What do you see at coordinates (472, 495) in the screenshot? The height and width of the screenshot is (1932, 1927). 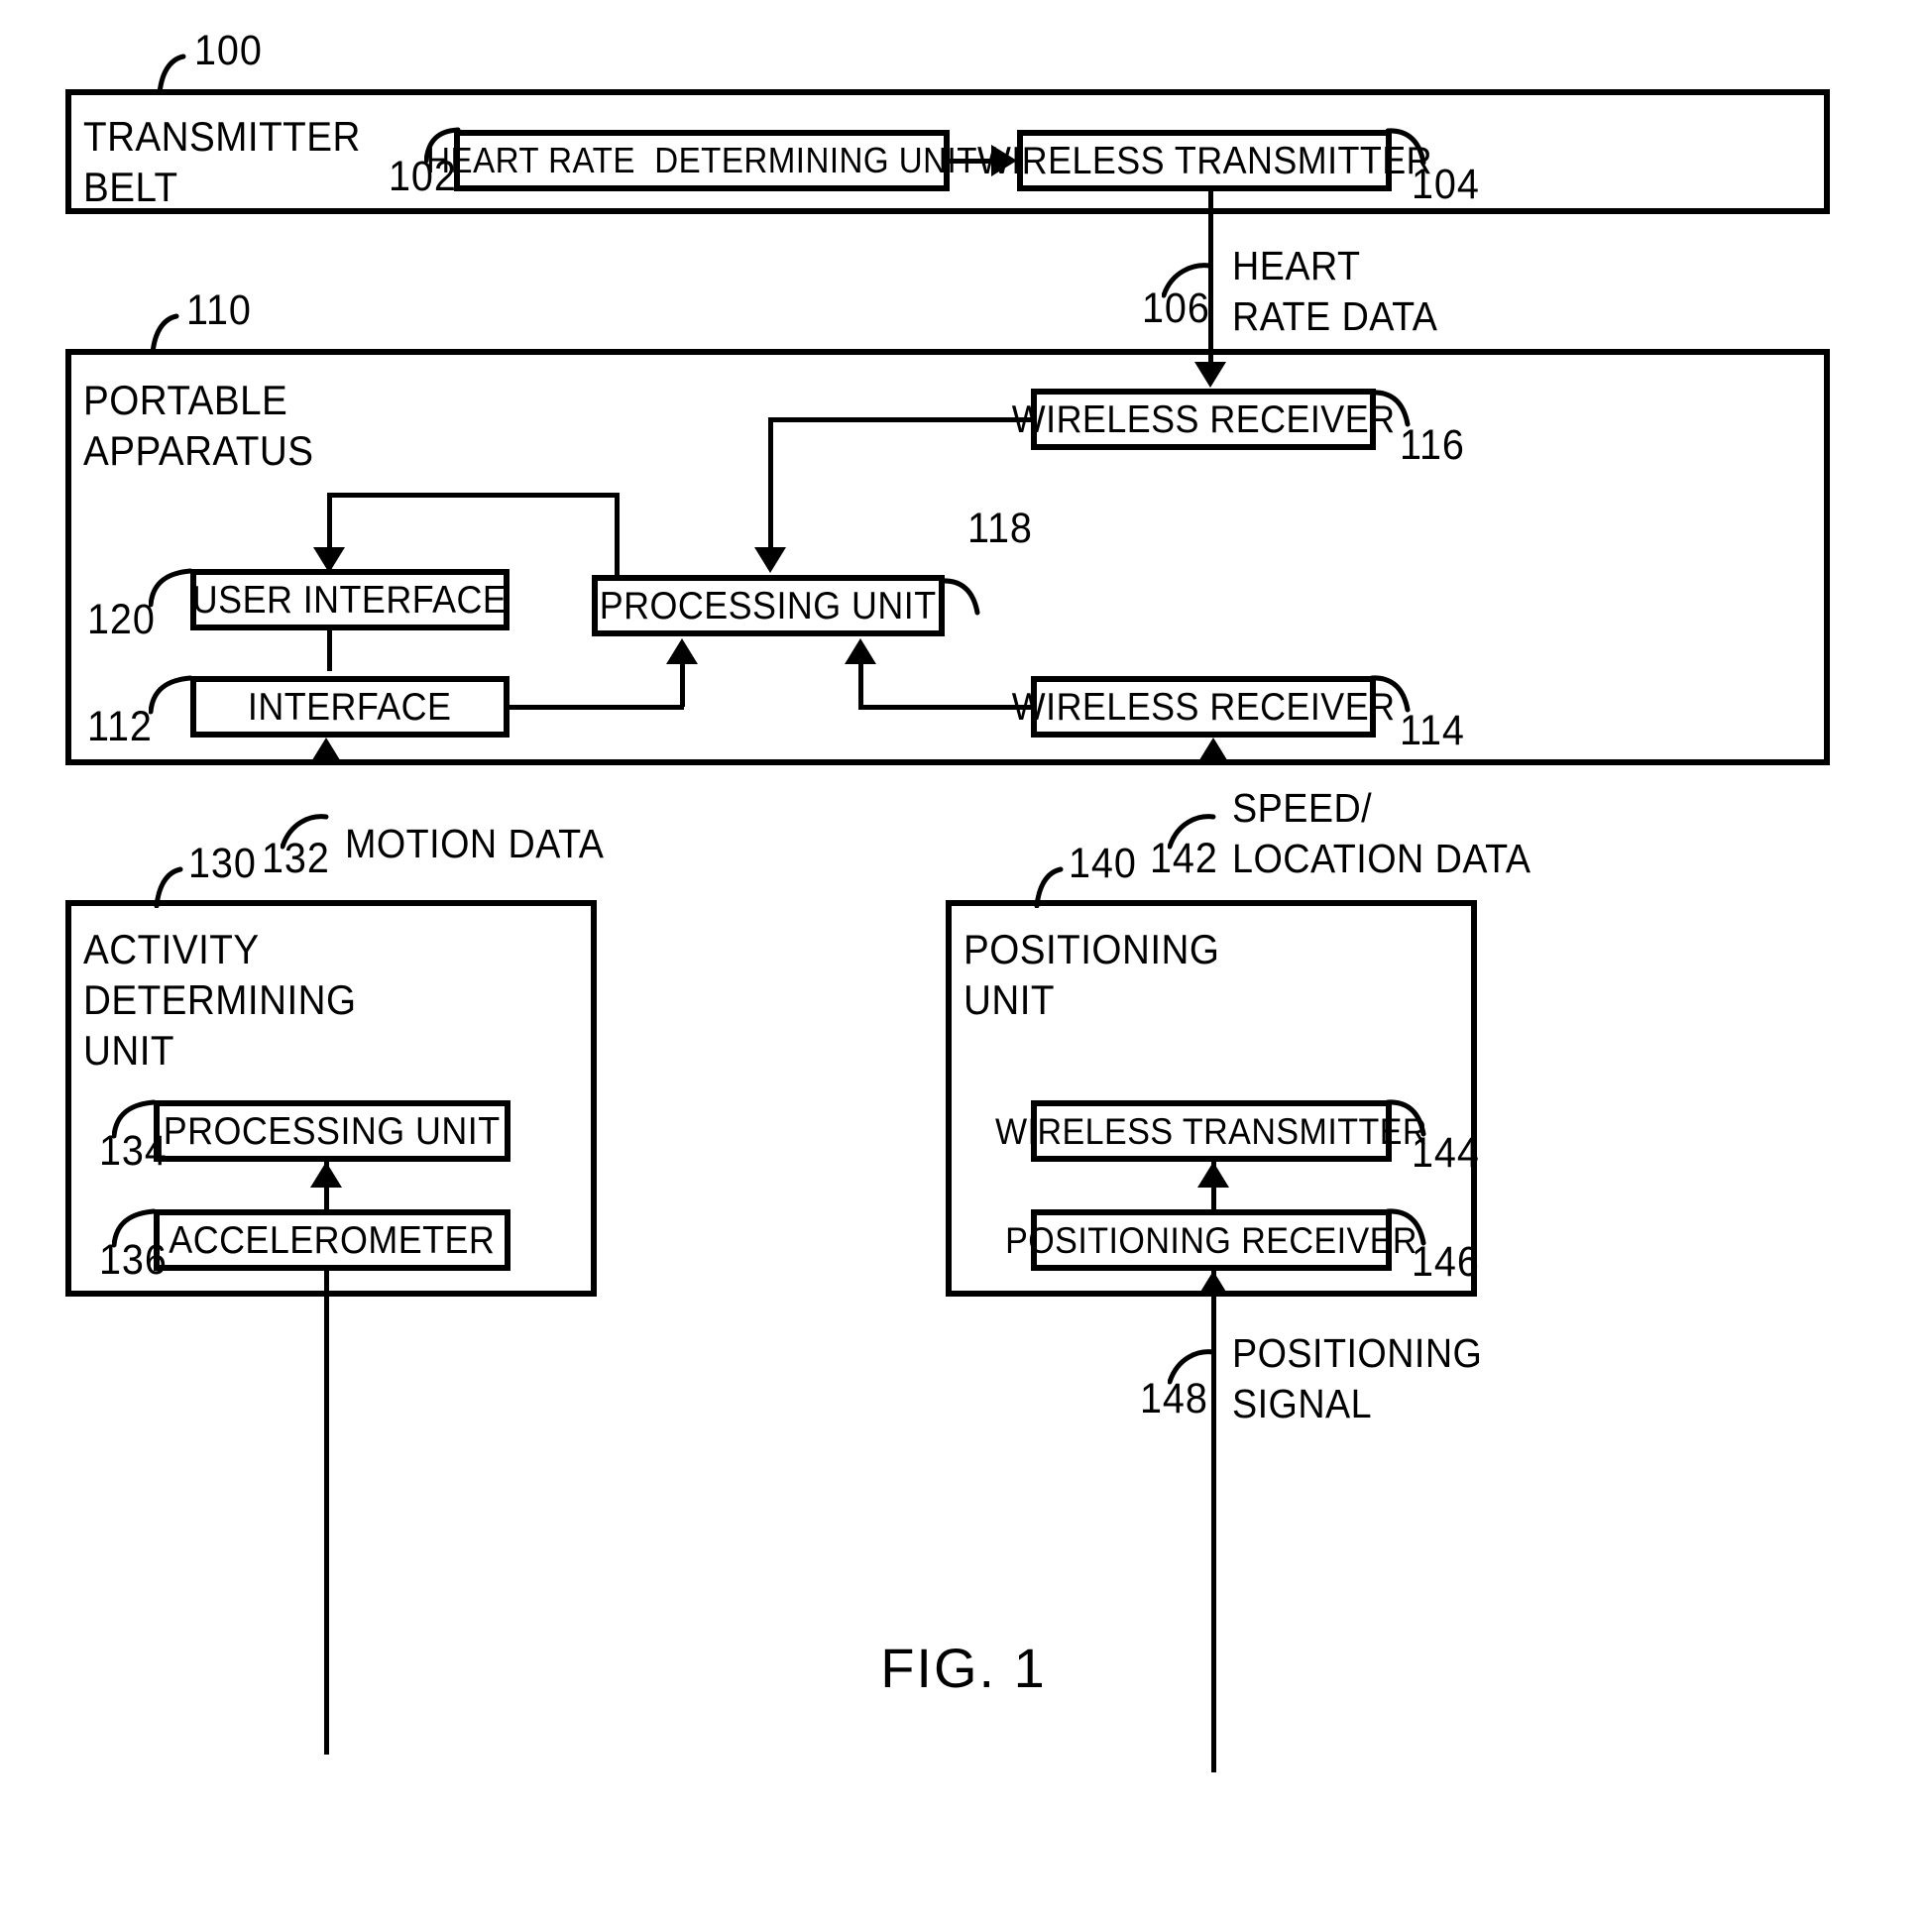 I see `connector-processing-to-ui-h` at bounding box center [472, 495].